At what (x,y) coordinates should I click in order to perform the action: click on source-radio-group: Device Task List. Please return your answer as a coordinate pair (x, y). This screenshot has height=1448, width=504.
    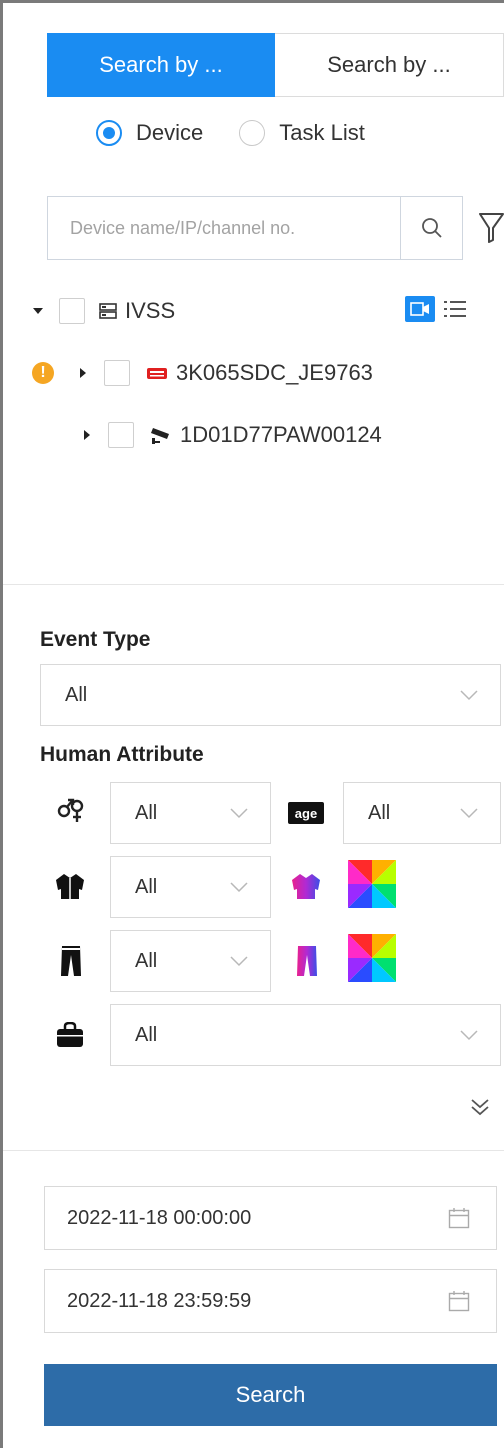
    Looking at the image, I should click on (248, 133).